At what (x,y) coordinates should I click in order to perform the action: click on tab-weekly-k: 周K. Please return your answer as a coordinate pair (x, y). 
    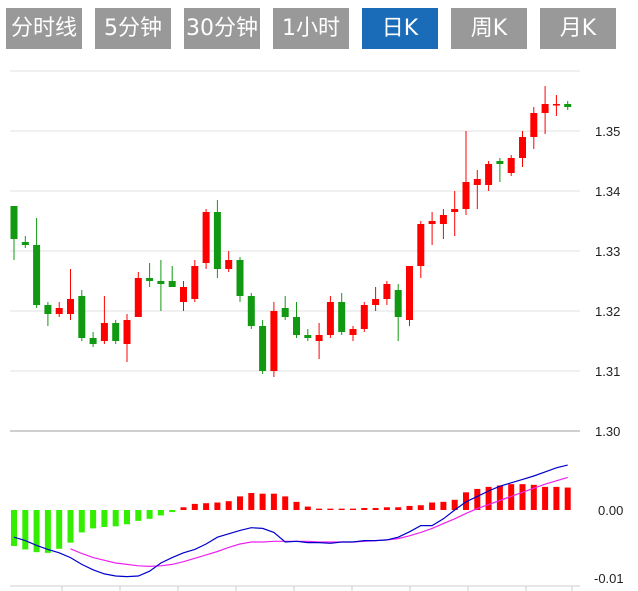
    Looking at the image, I should click on (489, 28).